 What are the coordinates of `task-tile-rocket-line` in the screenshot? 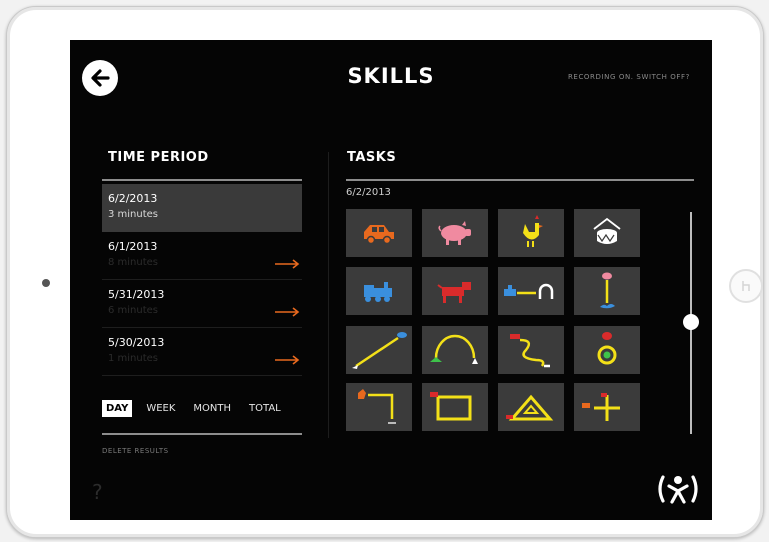 It's located at (379, 350).